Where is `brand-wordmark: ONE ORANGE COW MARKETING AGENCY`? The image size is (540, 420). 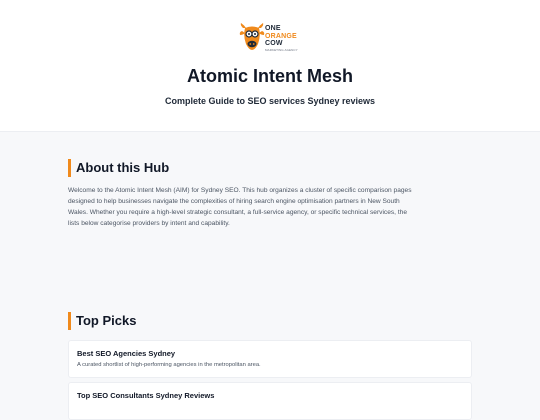
brand-wordmark: ONE ORANGE COW MARKETING AGENCY is located at coordinates (281, 38).